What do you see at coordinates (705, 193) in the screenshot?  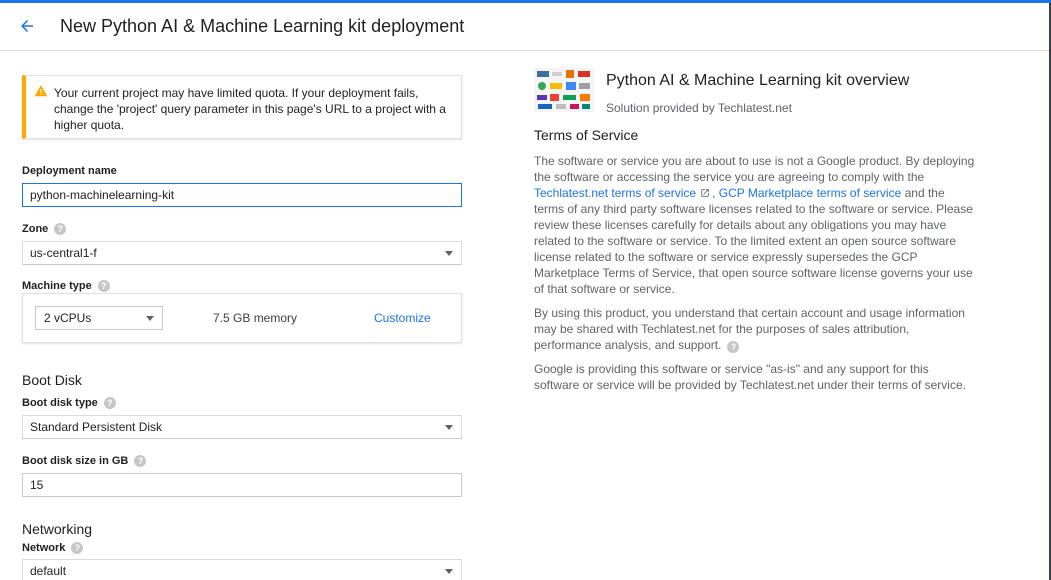 I see `external-link-icon` at bounding box center [705, 193].